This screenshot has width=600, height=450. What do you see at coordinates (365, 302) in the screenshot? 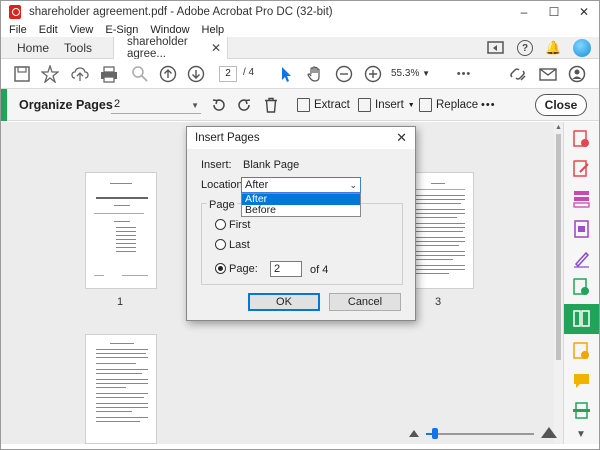
I see `cancel-button: Cancel` at bounding box center [365, 302].